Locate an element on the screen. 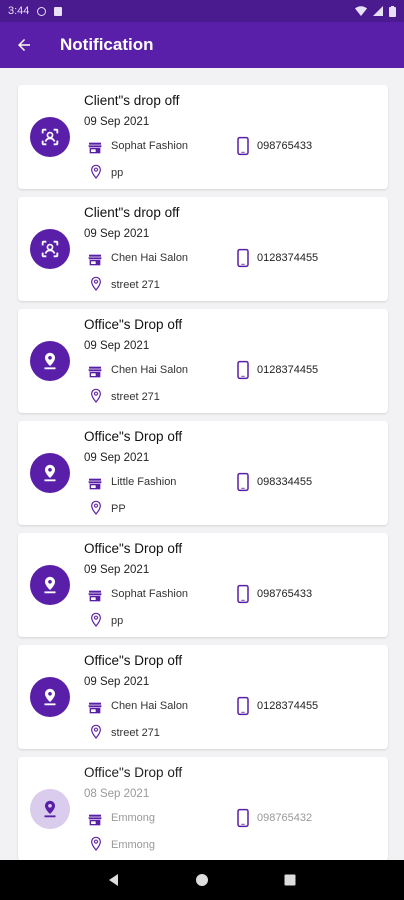 The width and height of the screenshot is (404, 900). battery-icon is located at coordinates (392, 11).